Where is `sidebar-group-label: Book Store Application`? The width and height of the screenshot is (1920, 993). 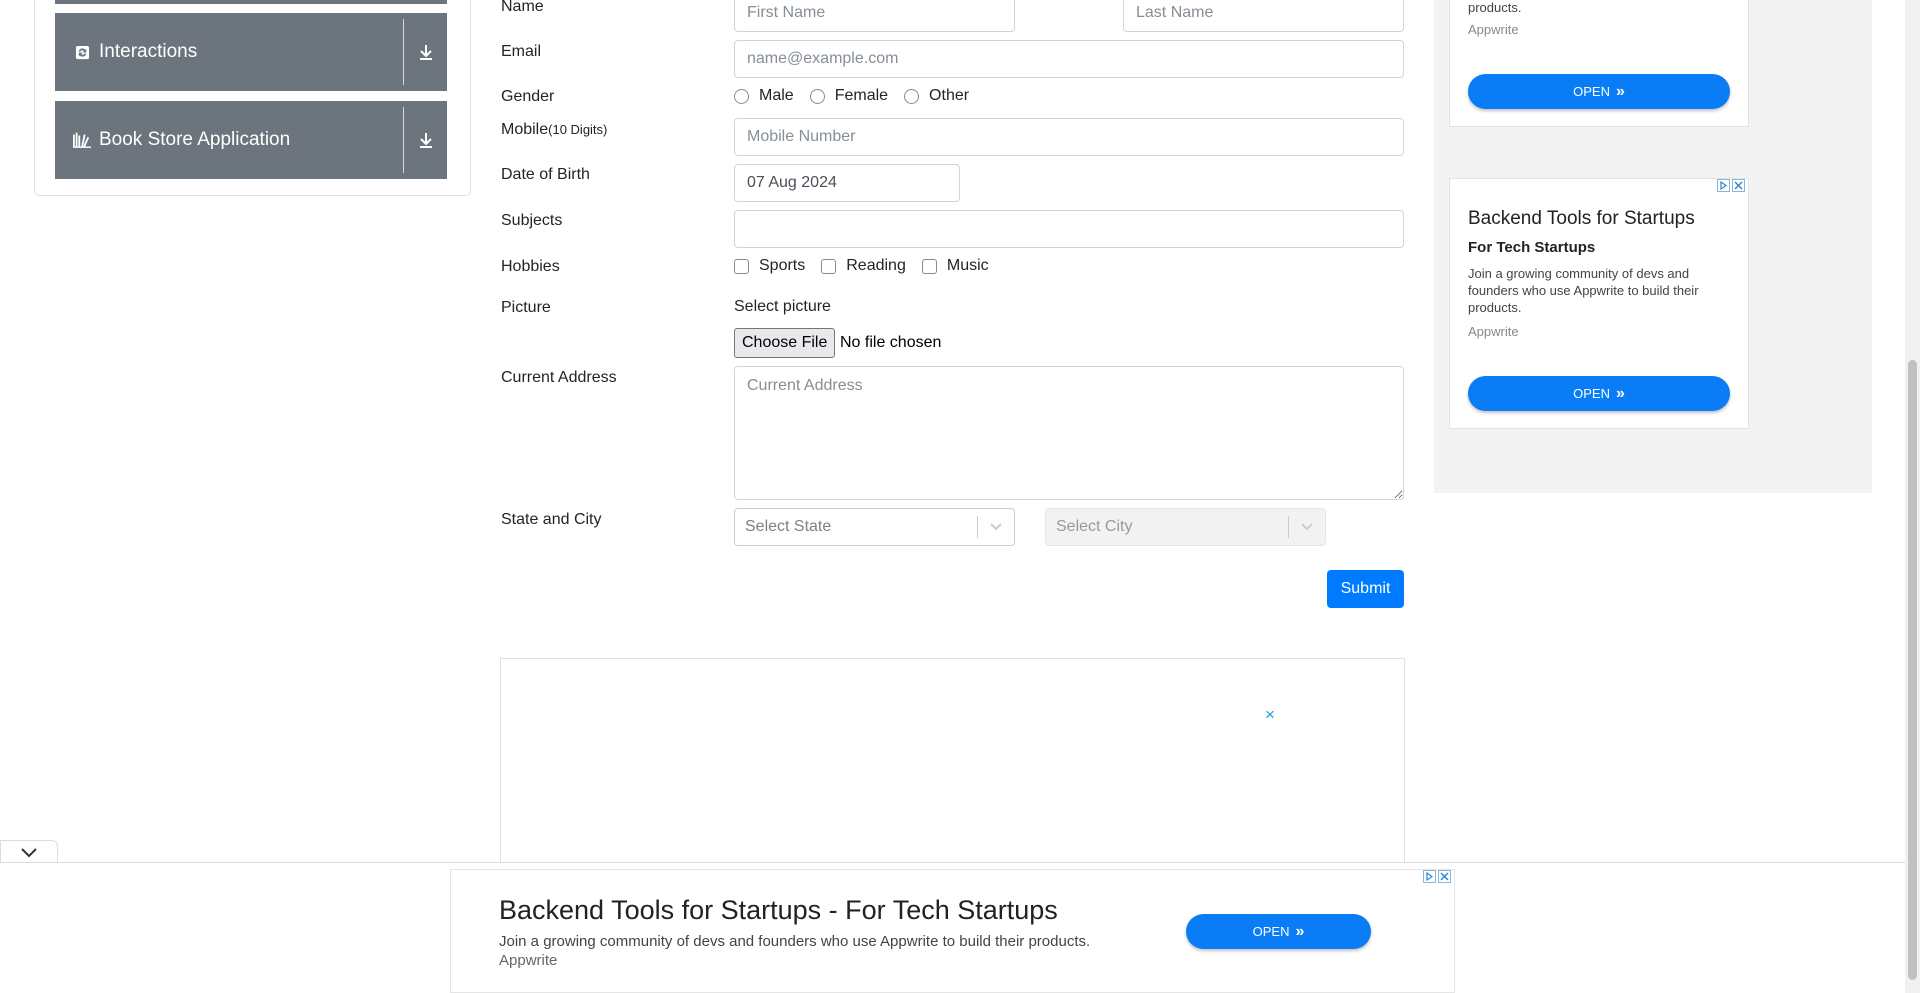 sidebar-group-label: Book Store Application is located at coordinates (195, 139).